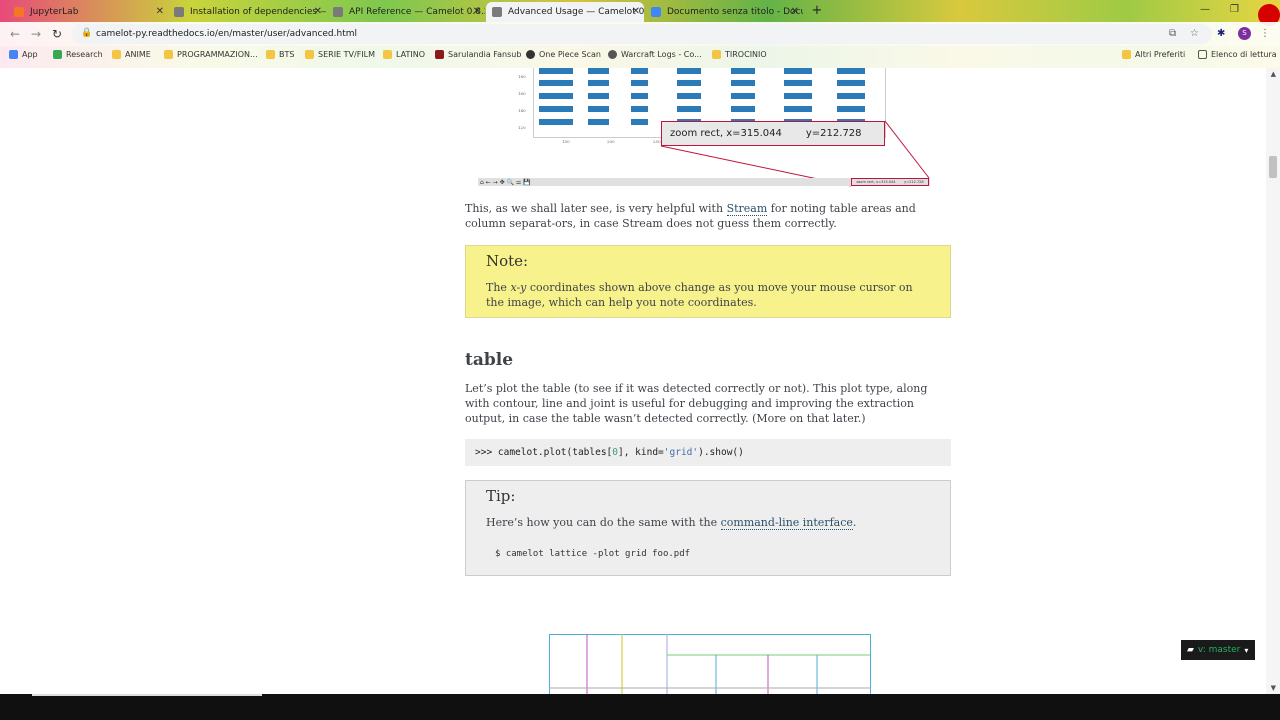 Image resolution: width=1280 pixels, height=720 pixels. Describe the element at coordinates (417, 12) in the screenshot. I see `tab-label: API Reference — Camelot 0.8.2` at that location.